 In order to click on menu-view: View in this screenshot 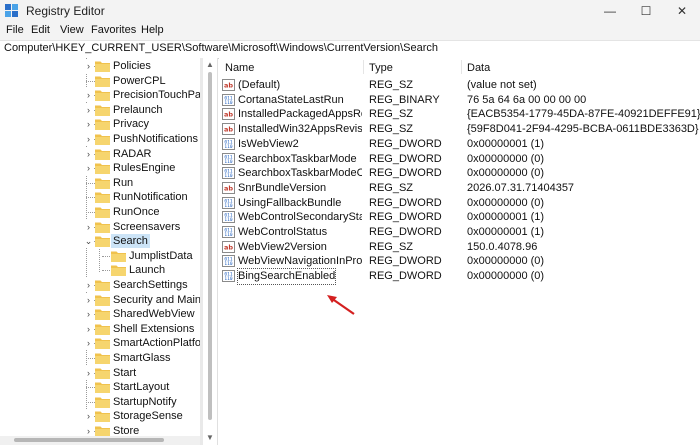, I will do `click(72, 30)`.